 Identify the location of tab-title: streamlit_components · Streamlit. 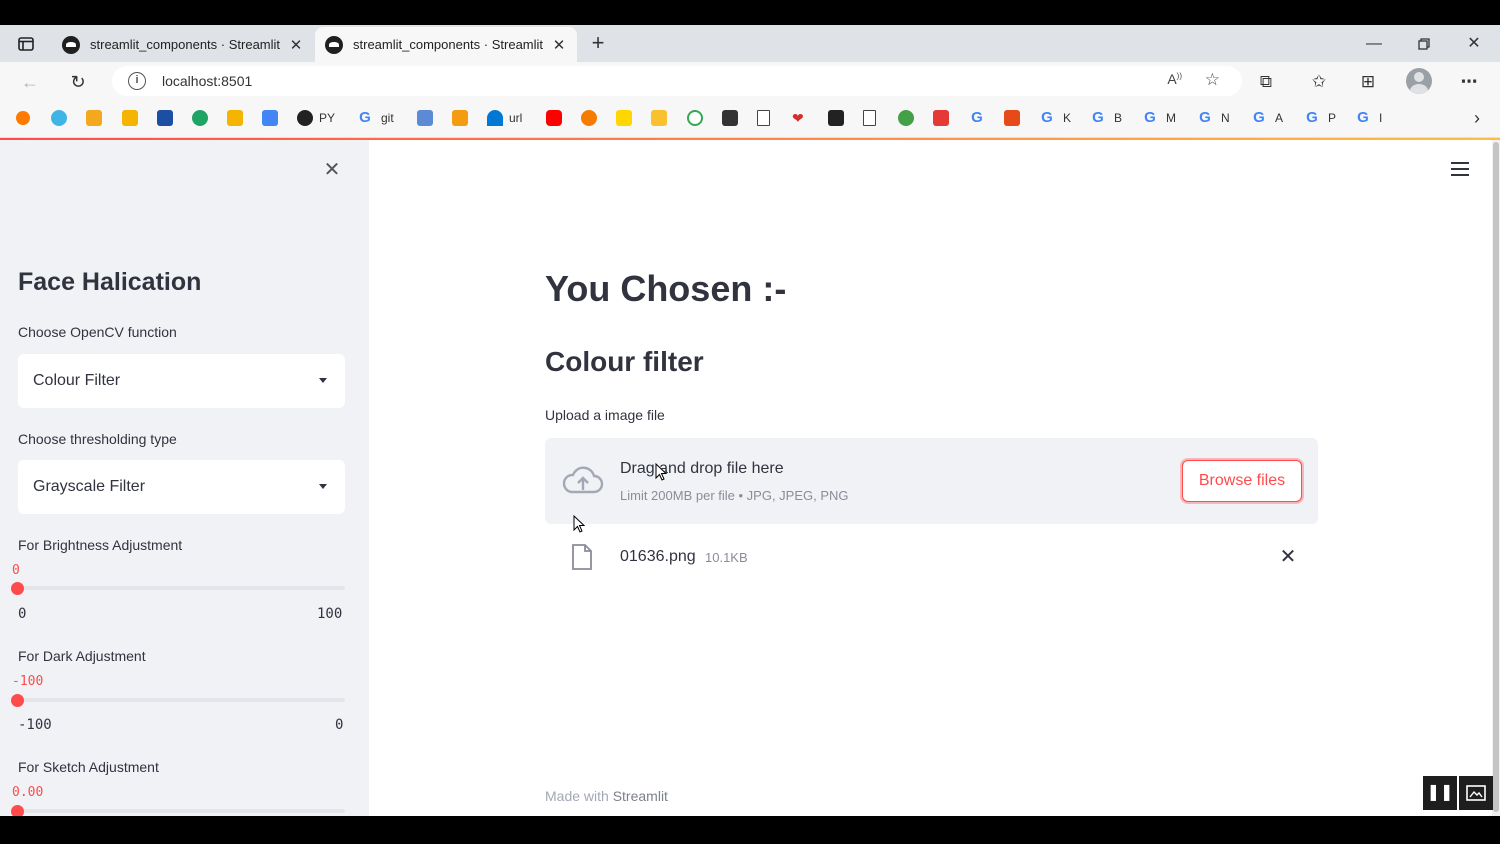
(448, 44).